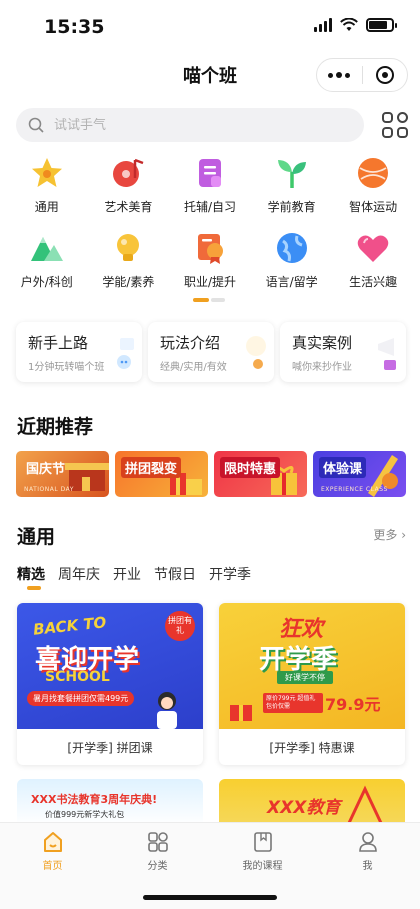 The image size is (420, 909). I want to click on page-dot-active, so click(201, 300).